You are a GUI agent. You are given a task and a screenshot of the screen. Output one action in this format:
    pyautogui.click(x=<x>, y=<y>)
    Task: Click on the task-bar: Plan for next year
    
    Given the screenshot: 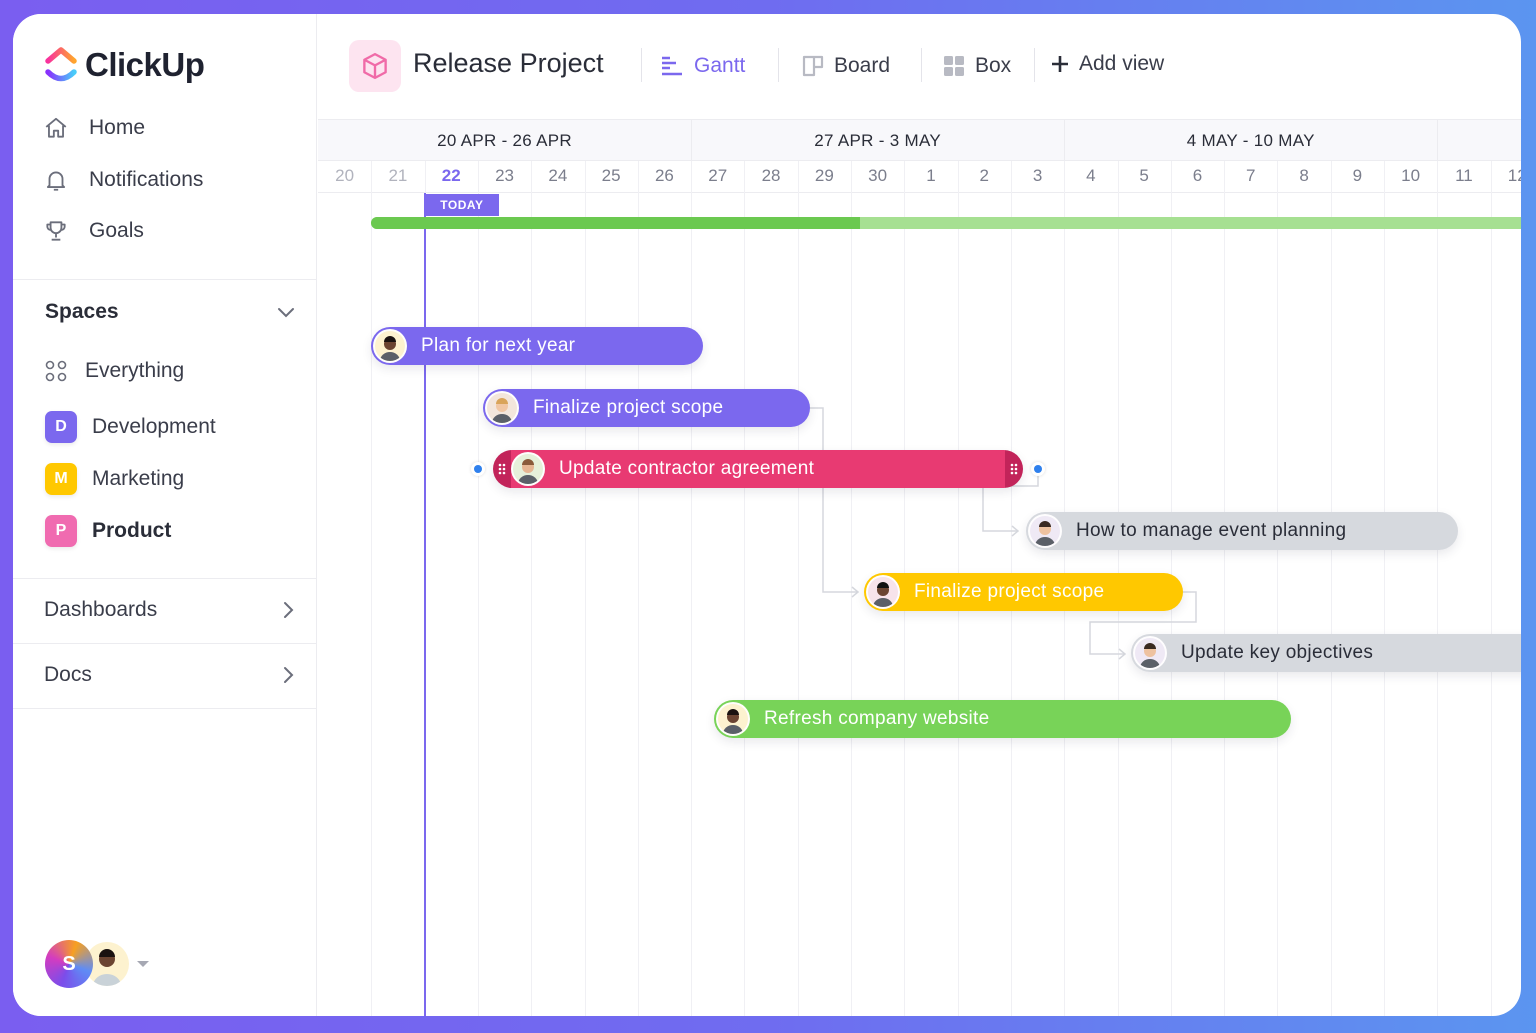 What is the action you would take?
    pyautogui.click(x=537, y=346)
    